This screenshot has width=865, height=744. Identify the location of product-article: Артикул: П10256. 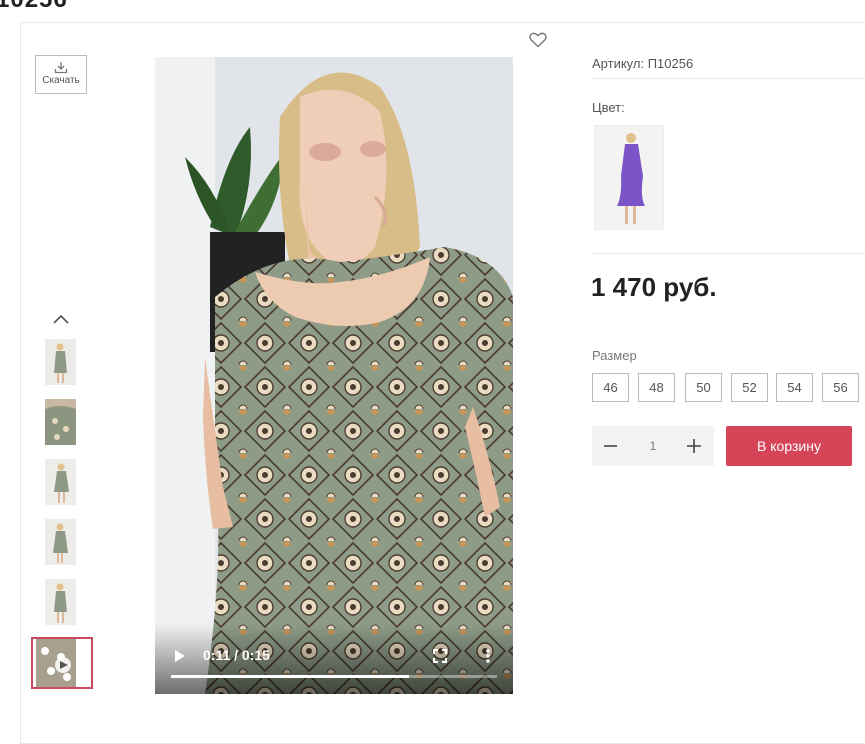
(643, 63).